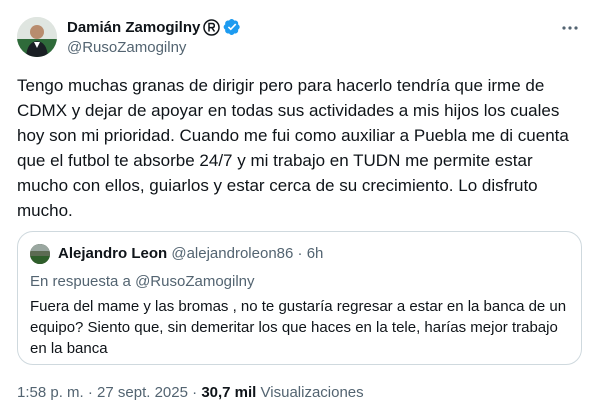  I want to click on views-count: 30,7 mil, so click(229, 392).